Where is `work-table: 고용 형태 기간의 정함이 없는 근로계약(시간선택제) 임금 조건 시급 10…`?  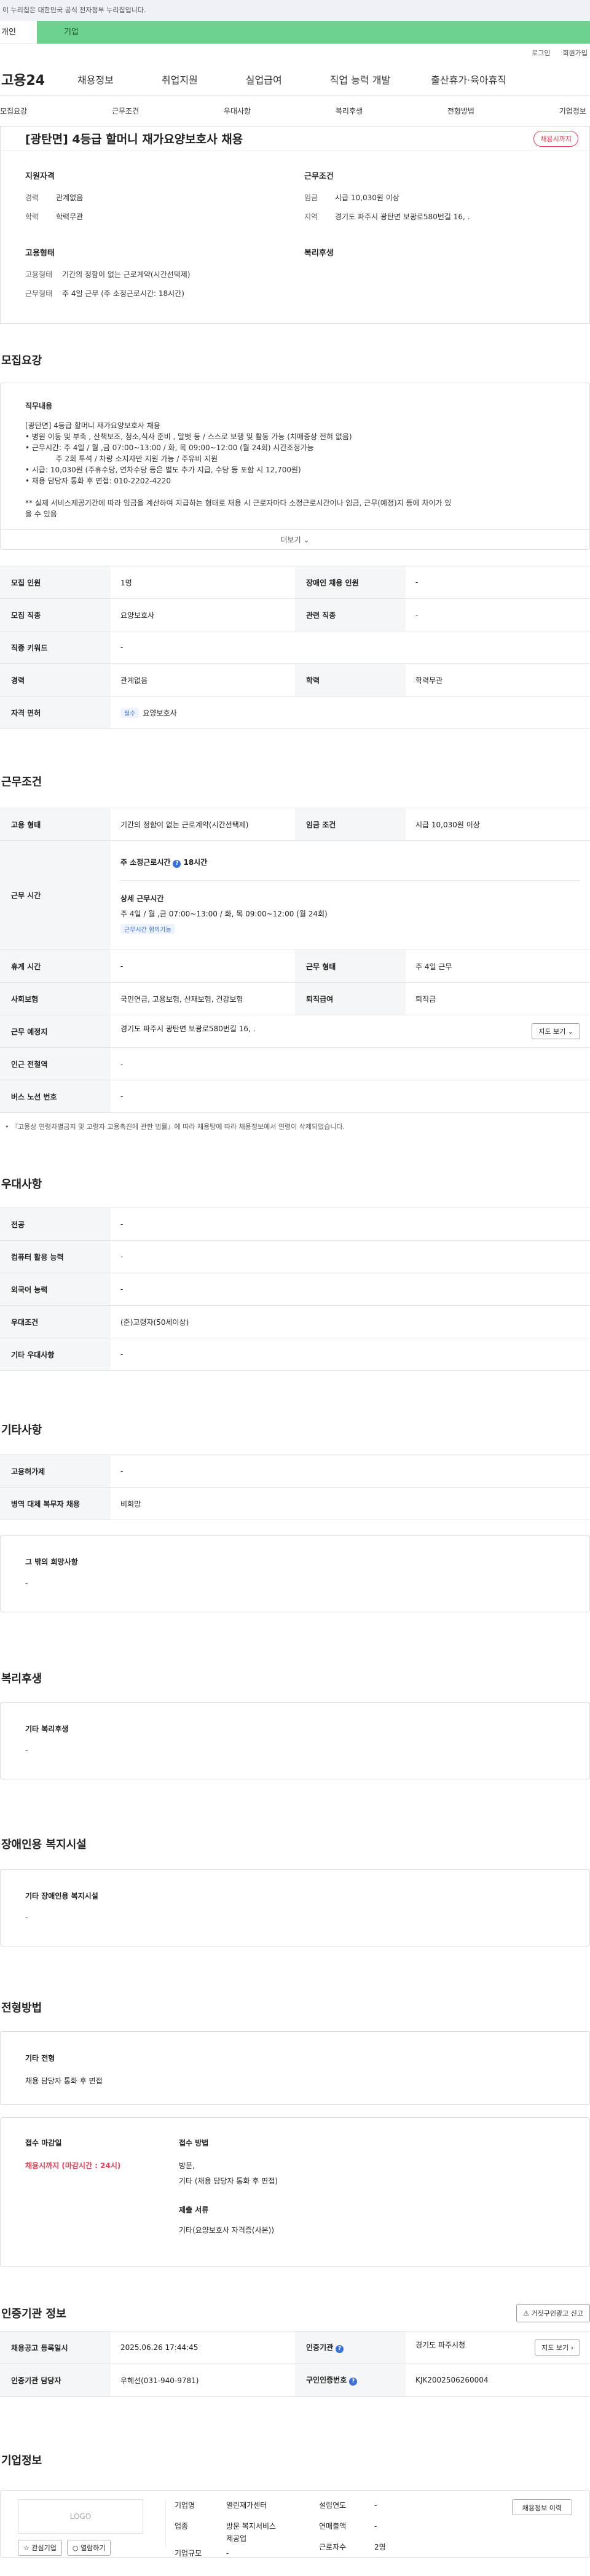 work-table: 고용 형태 기간의 정함이 없는 근로계약(시간선택제) 임금 조건 시급 10… is located at coordinates (295, 960).